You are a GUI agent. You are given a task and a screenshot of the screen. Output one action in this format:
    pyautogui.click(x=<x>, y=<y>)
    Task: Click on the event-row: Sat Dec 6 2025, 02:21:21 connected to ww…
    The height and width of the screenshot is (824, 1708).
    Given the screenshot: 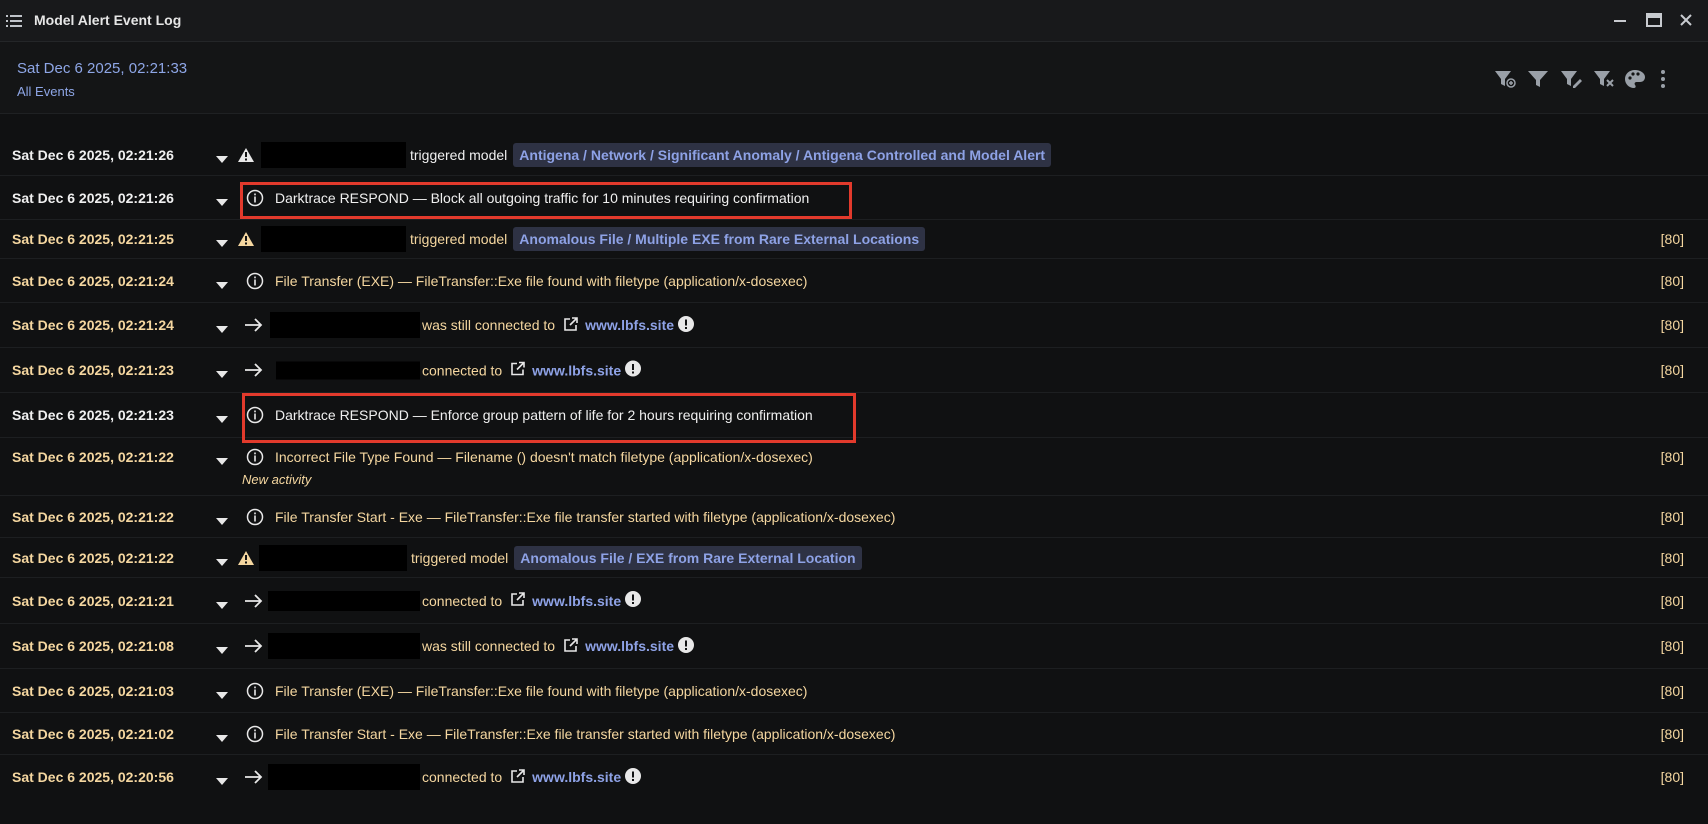 What is the action you would take?
    pyautogui.click(x=854, y=601)
    